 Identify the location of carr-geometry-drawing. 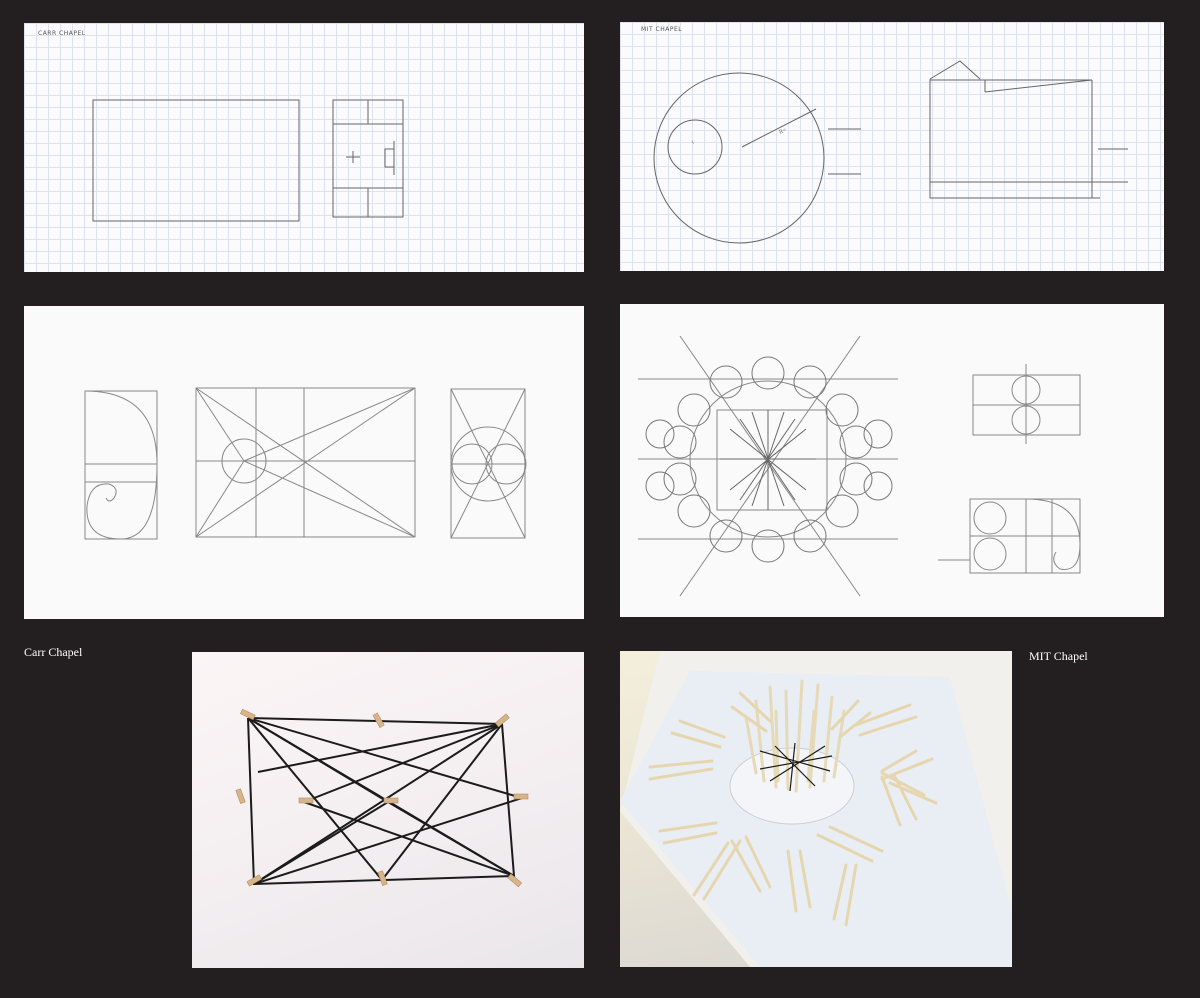
(305, 463).